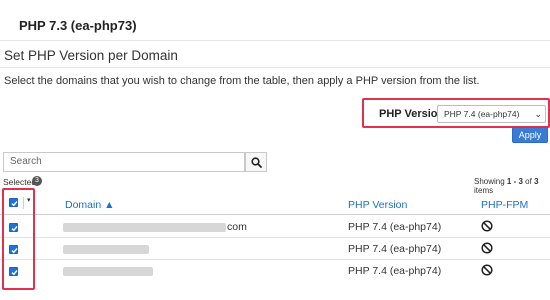  What do you see at coordinates (37, 181) in the screenshot?
I see `selected-count-badge: 3` at bounding box center [37, 181].